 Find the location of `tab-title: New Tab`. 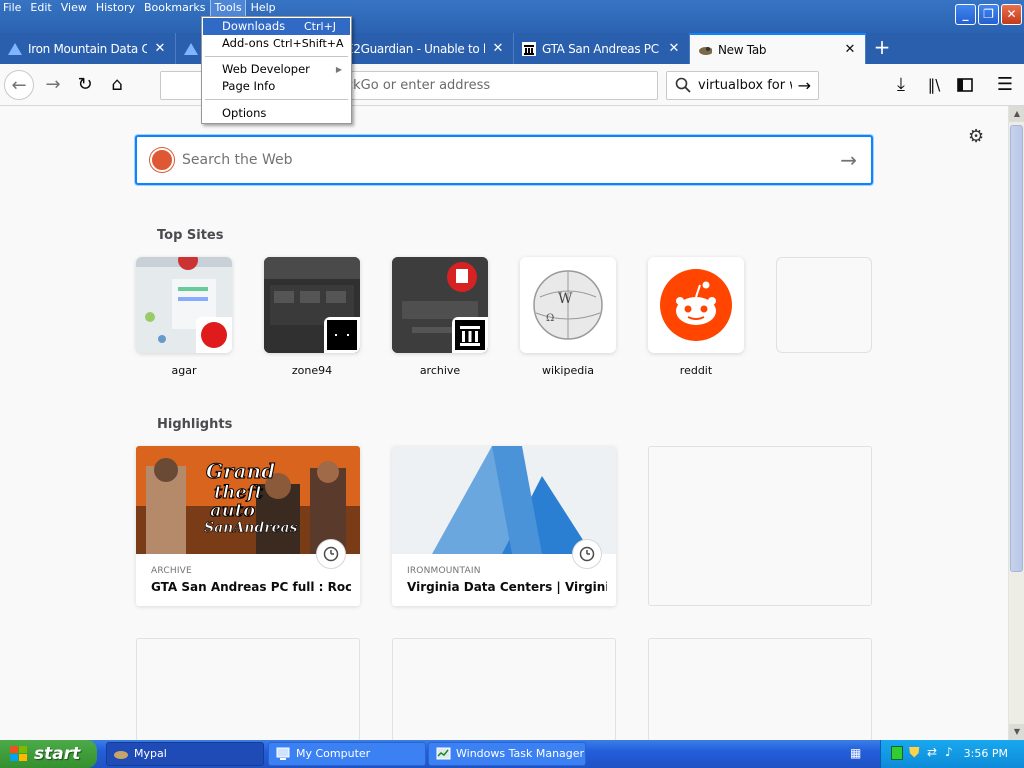

tab-title: New Tab is located at coordinates (742, 49).